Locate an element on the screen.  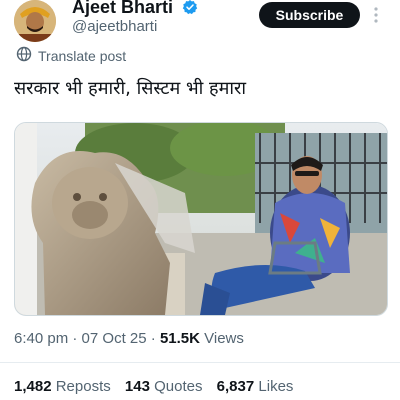
translate-post-label: Translate post is located at coordinates (82, 56).